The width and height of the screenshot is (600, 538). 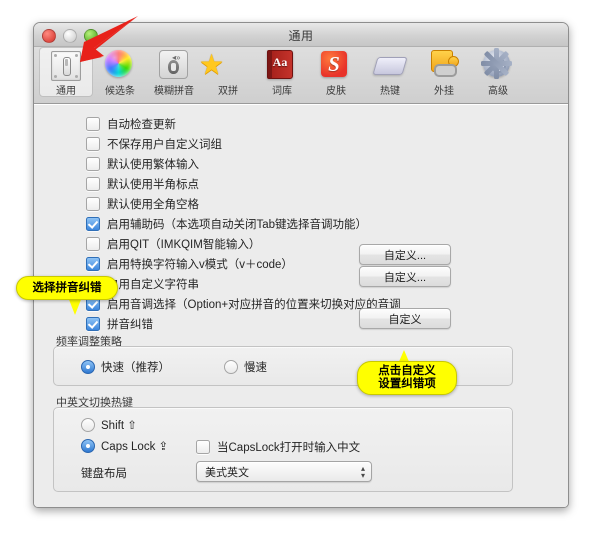 What do you see at coordinates (237, 225) in the screenshot?
I see `checkbox-label-auxiliary-code: 启用辅助码（本选项自动关闭Tab键选择音调功能）` at bounding box center [237, 225].